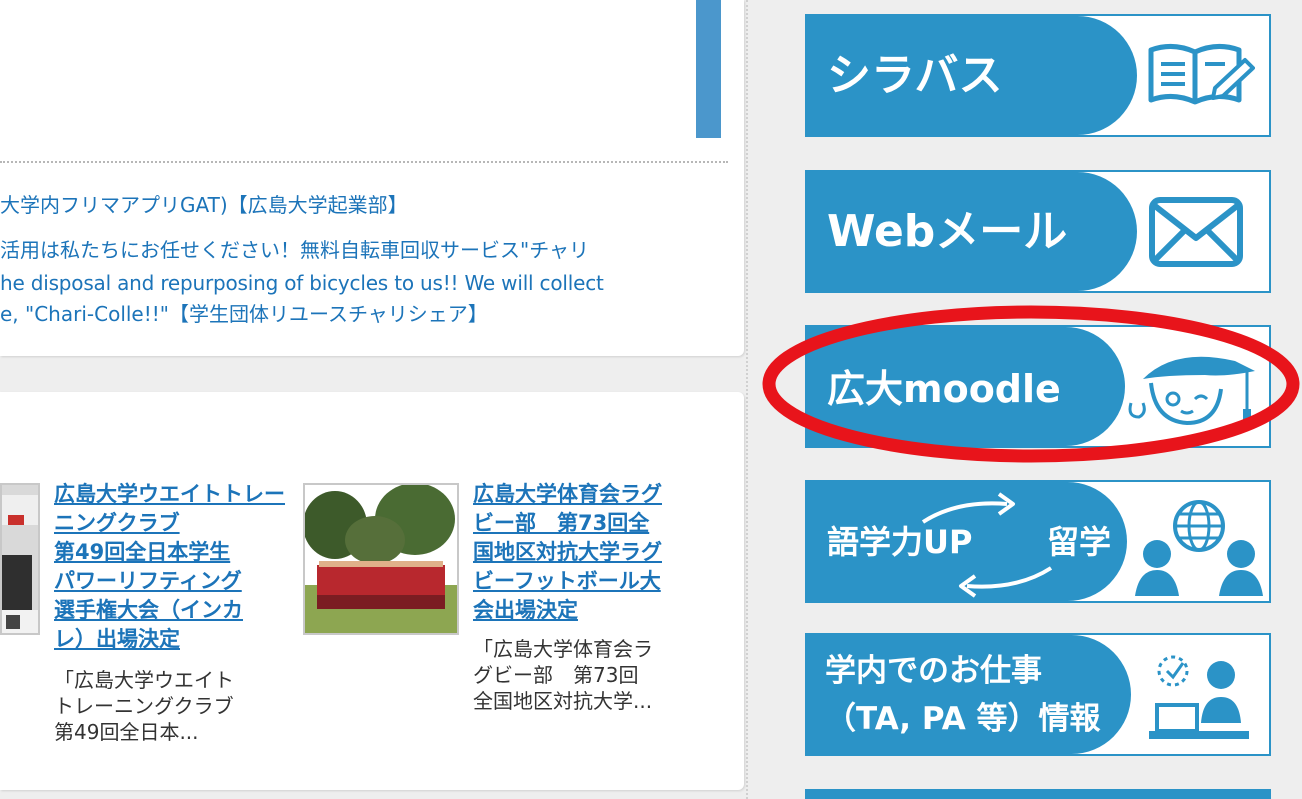  I want to click on rugby-team-photo, so click(381, 559).